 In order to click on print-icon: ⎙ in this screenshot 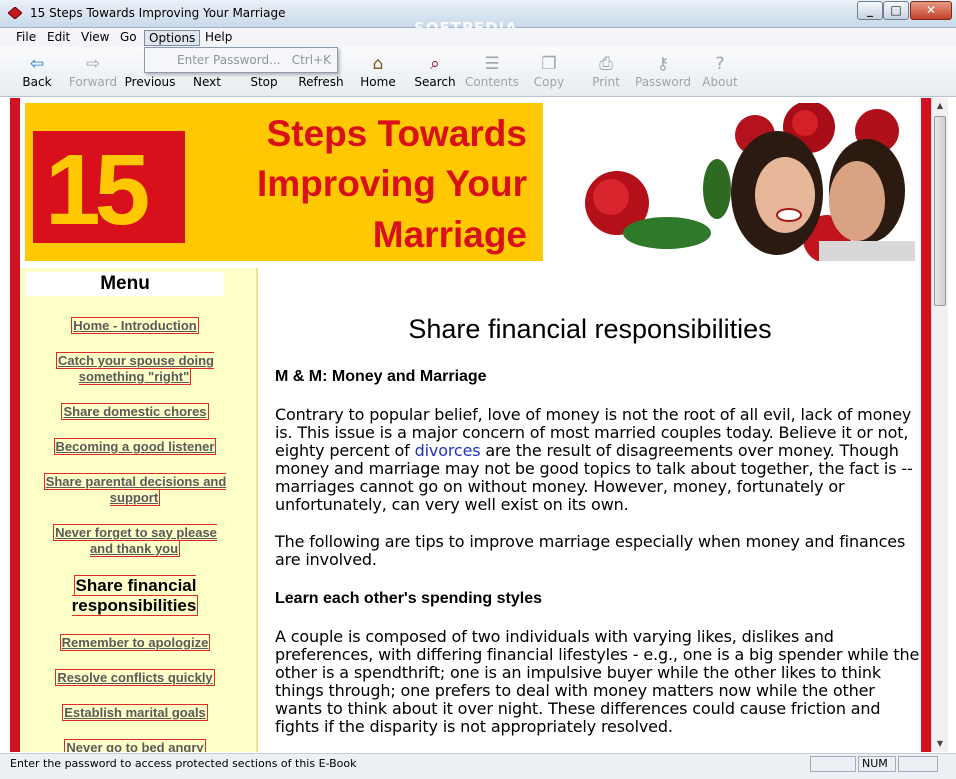, I will do `click(606, 64)`.